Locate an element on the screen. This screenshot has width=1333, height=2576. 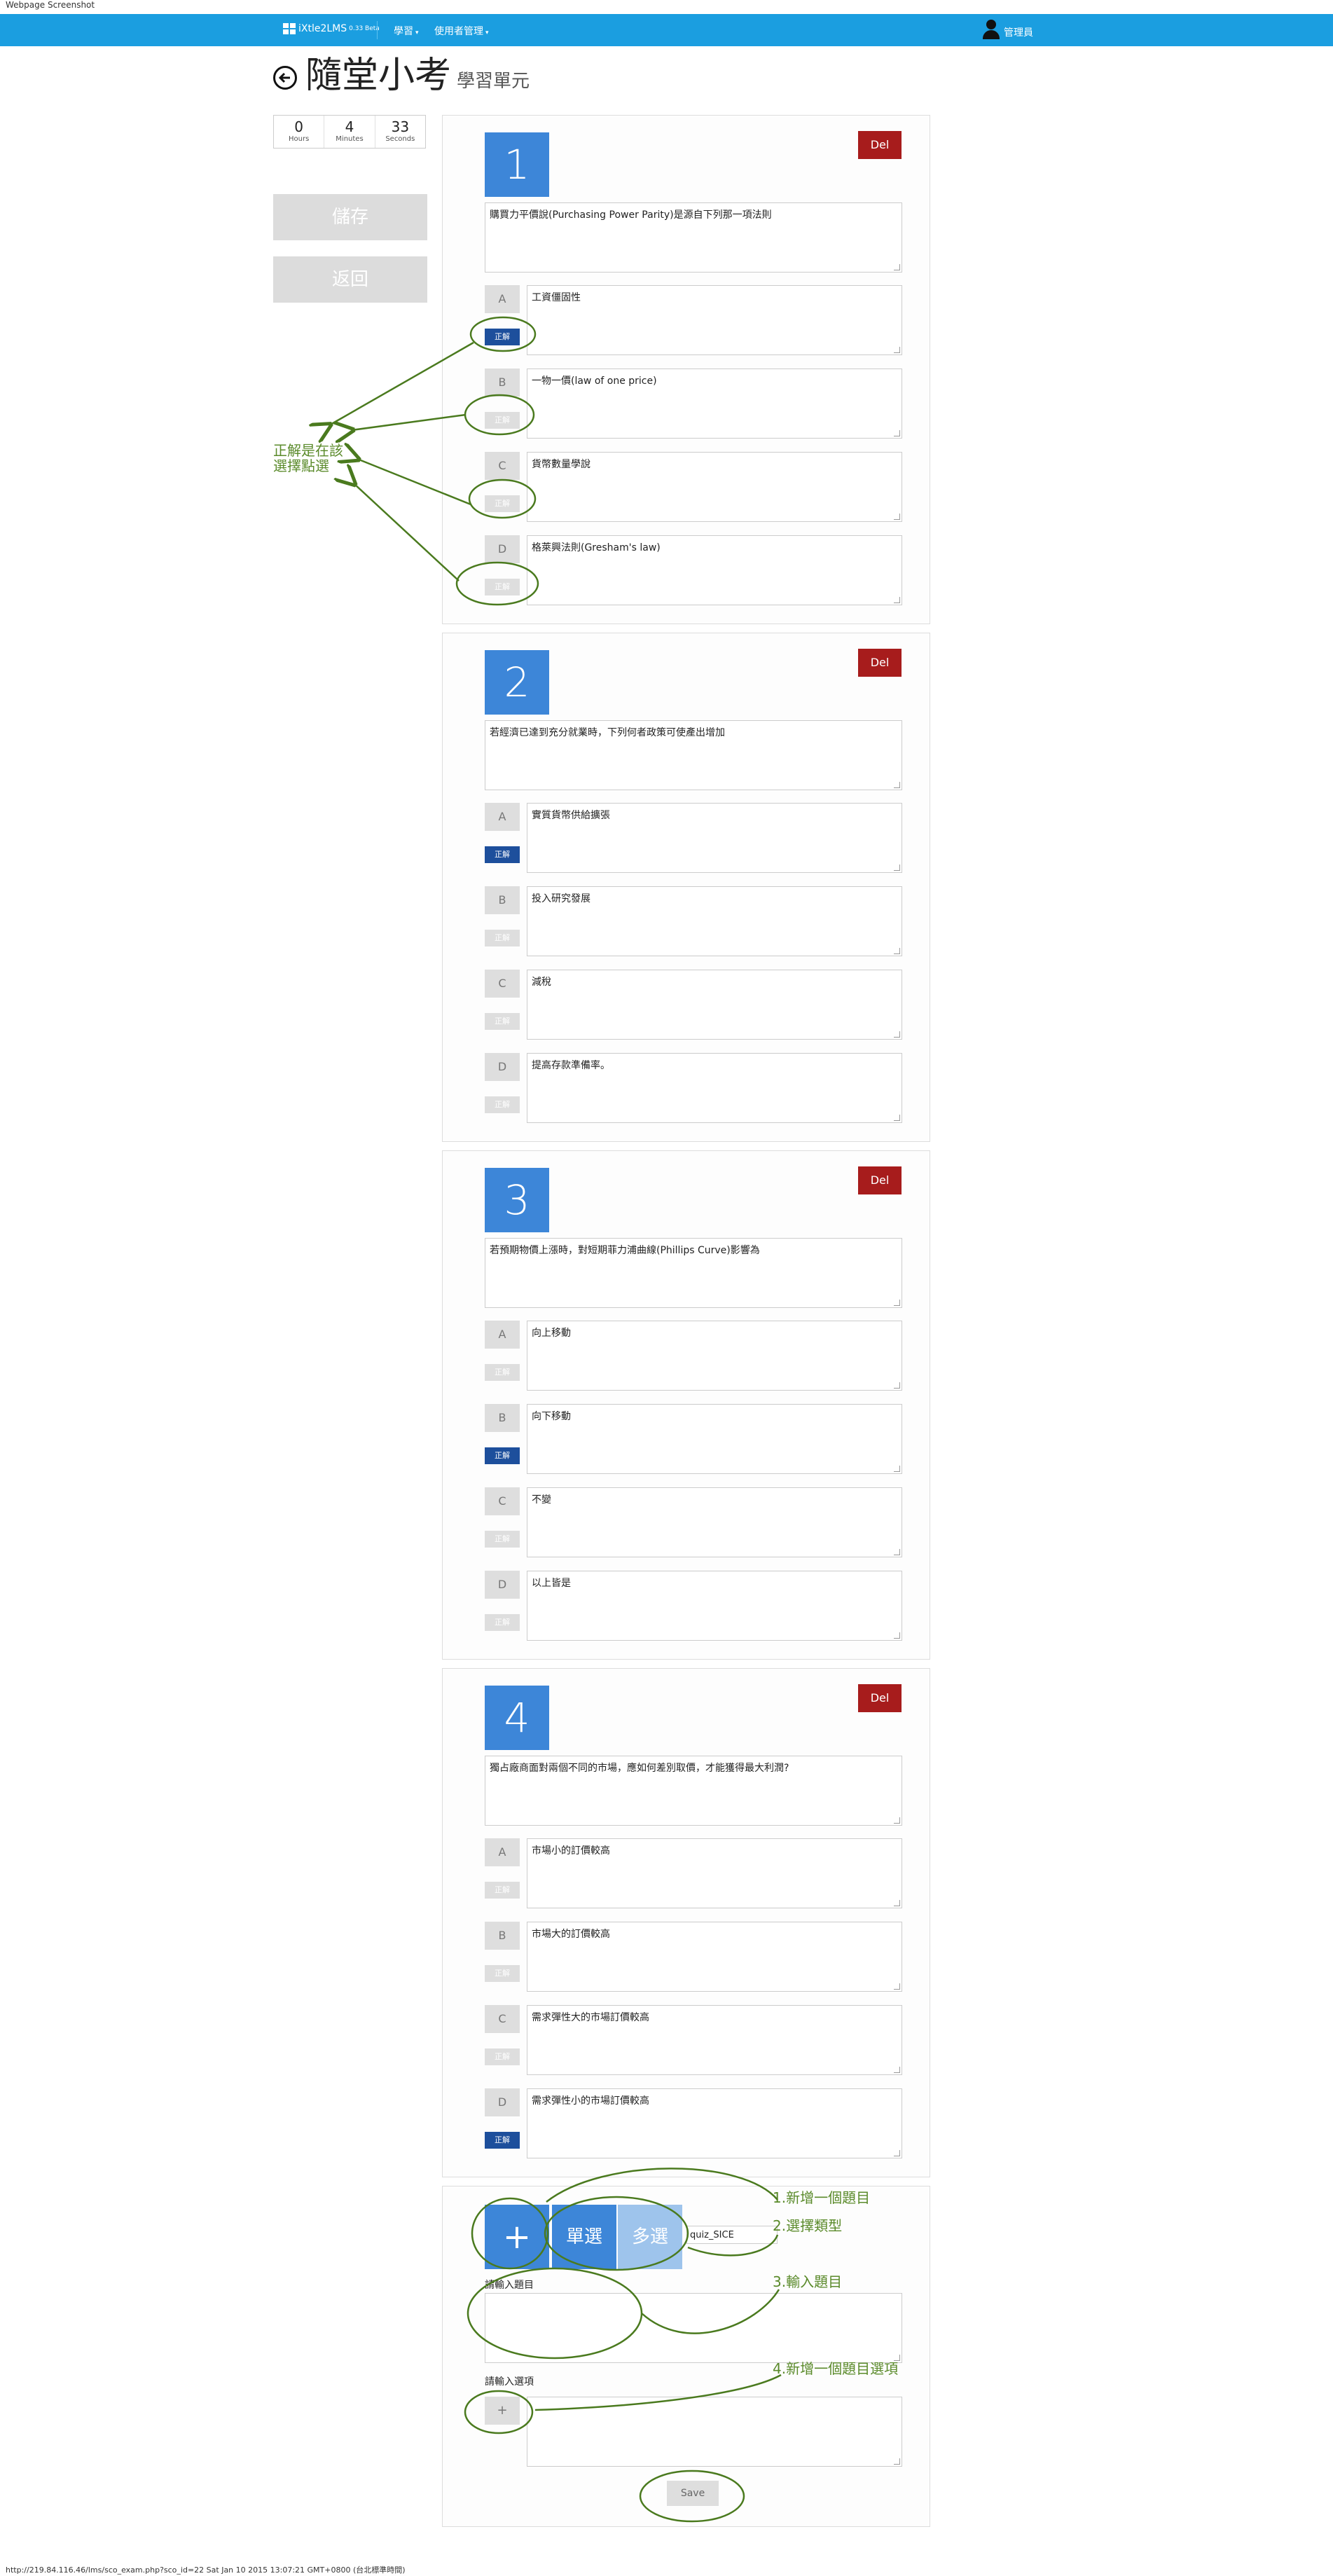
new-option-textarea is located at coordinates (714, 2432).